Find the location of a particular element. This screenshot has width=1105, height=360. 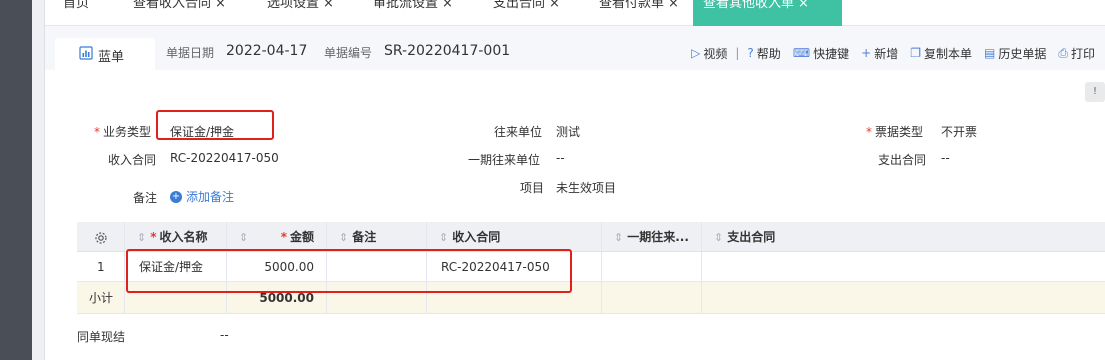

print-button: ⎙ 打印 is located at coordinates (1076, 53).